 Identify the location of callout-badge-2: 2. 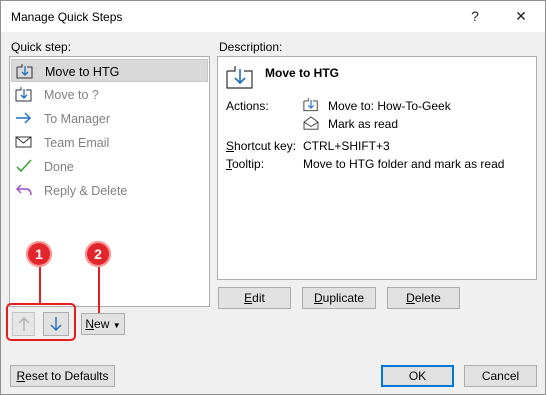
(98, 254).